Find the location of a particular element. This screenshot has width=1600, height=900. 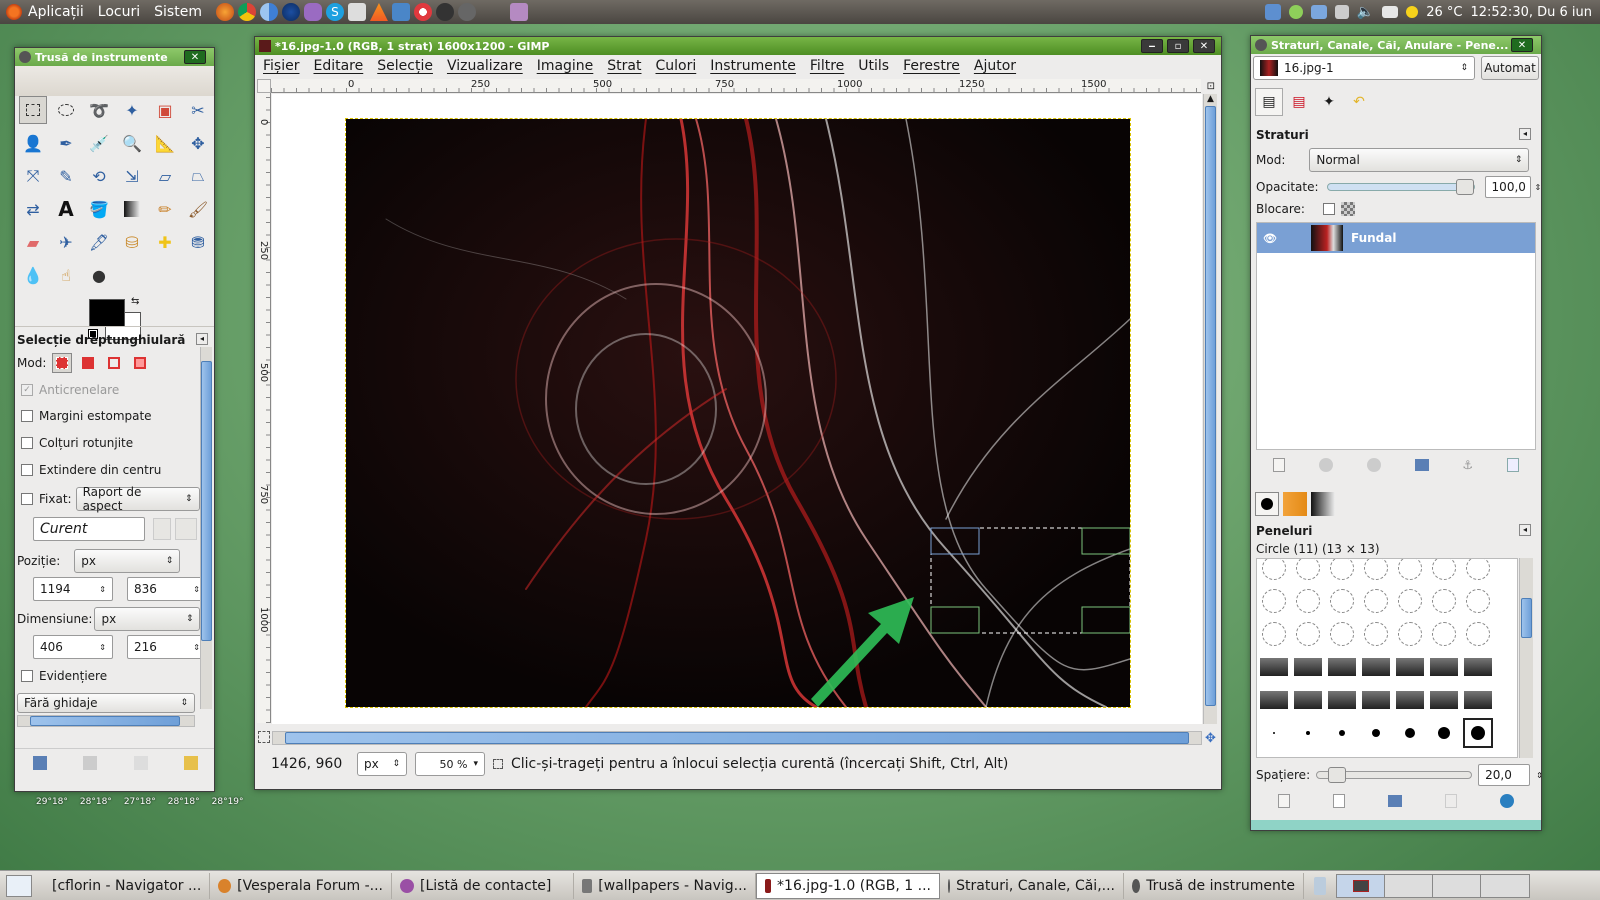

perspective-tool-icon: ⏢ is located at coordinates (198, 176).